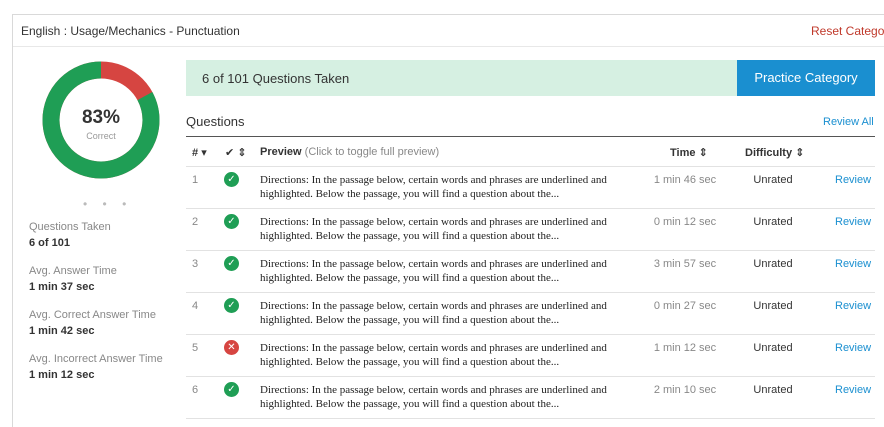 The width and height of the screenshot is (884, 427). What do you see at coordinates (281, 152) in the screenshot?
I see `col-preview-label: Preview` at bounding box center [281, 152].